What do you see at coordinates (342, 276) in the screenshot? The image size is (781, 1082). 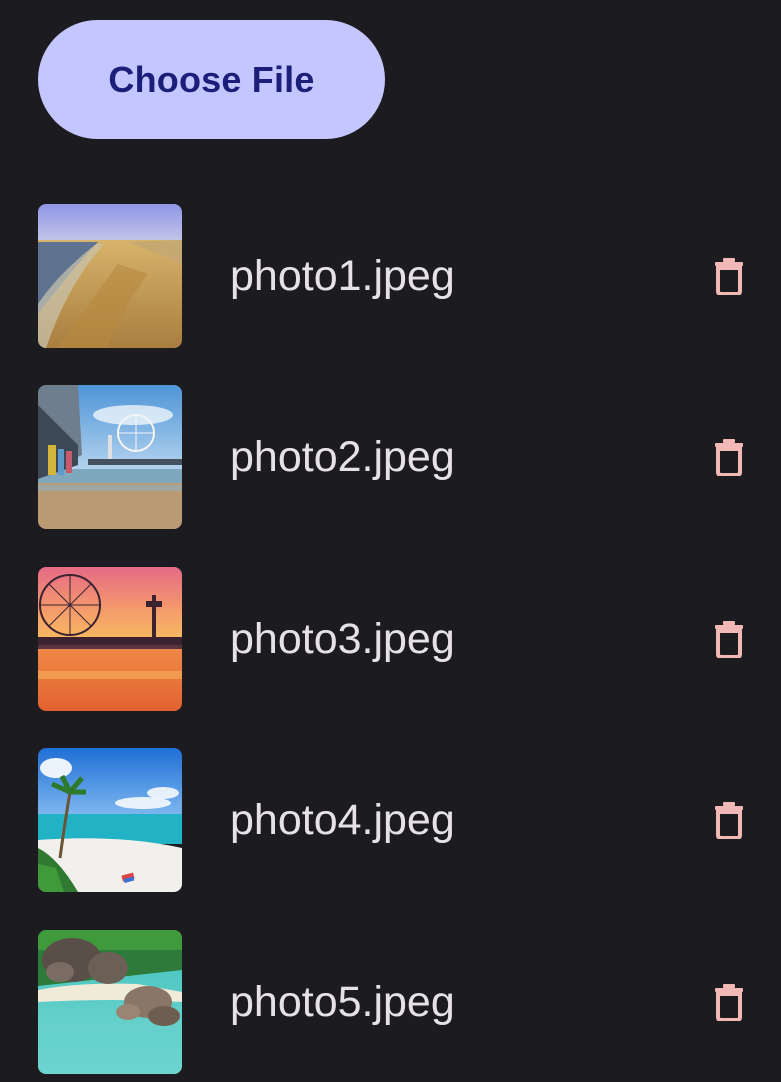 I see `file-name: photo1.jpeg` at bounding box center [342, 276].